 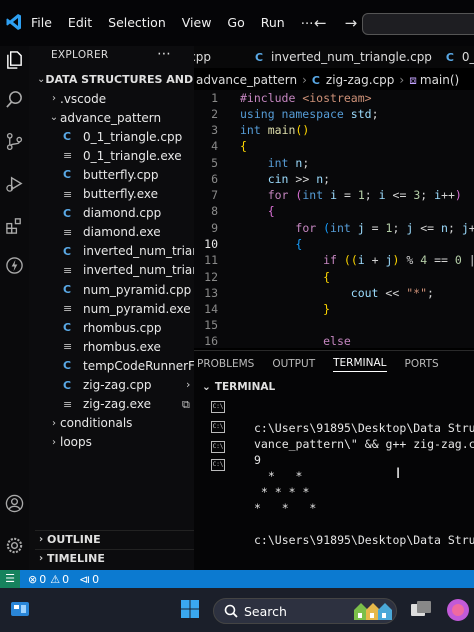 What do you see at coordinates (307, 22) in the screenshot?
I see `menu-more: ⋯` at bounding box center [307, 22].